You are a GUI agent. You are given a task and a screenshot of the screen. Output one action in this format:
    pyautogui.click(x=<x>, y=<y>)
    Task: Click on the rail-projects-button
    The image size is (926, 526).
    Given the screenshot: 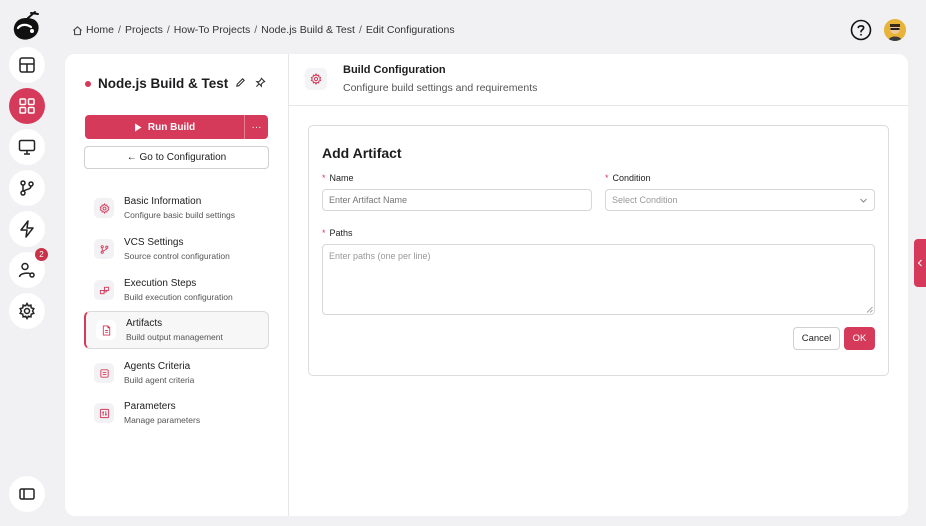 What is the action you would take?
    pyautogui.click(x=27, y=106)
    